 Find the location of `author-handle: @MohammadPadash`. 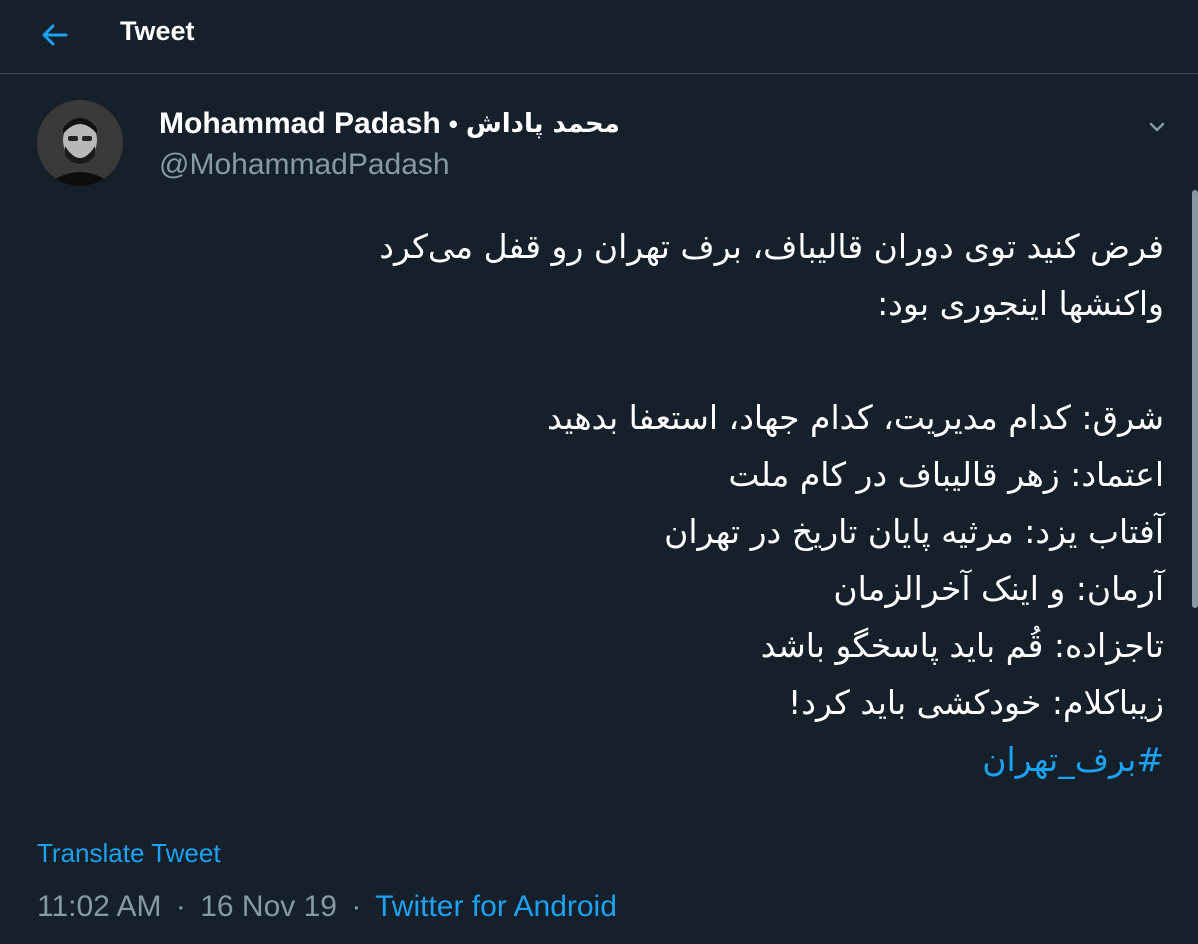

author-handle: @MohammadPadash is located at coordinates (304, 165).